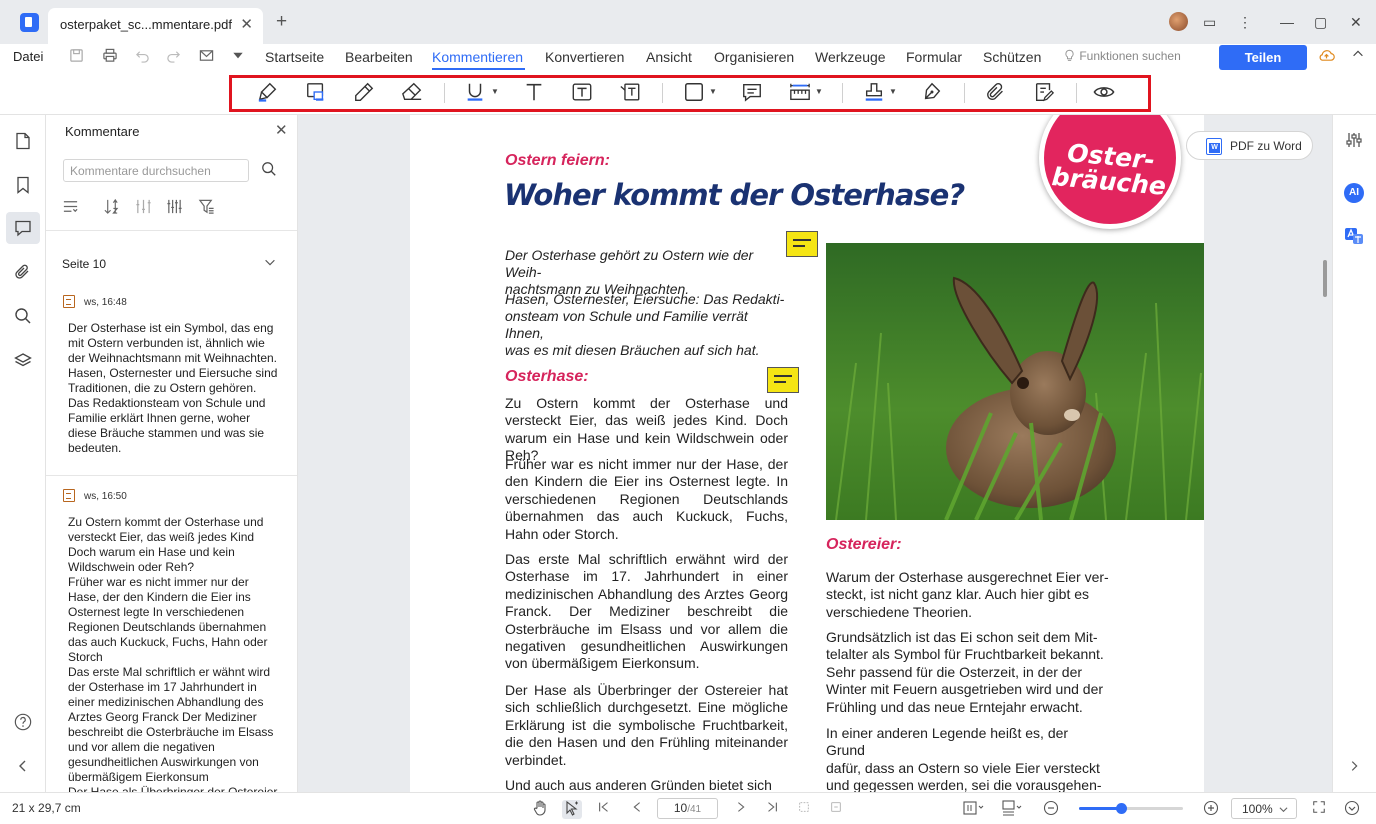 The width and height of the screenshot is (1376, 824). Describe the element at coordinates (1320, 22) in the screenshot. I see `maximize-button: ▢` at that location.